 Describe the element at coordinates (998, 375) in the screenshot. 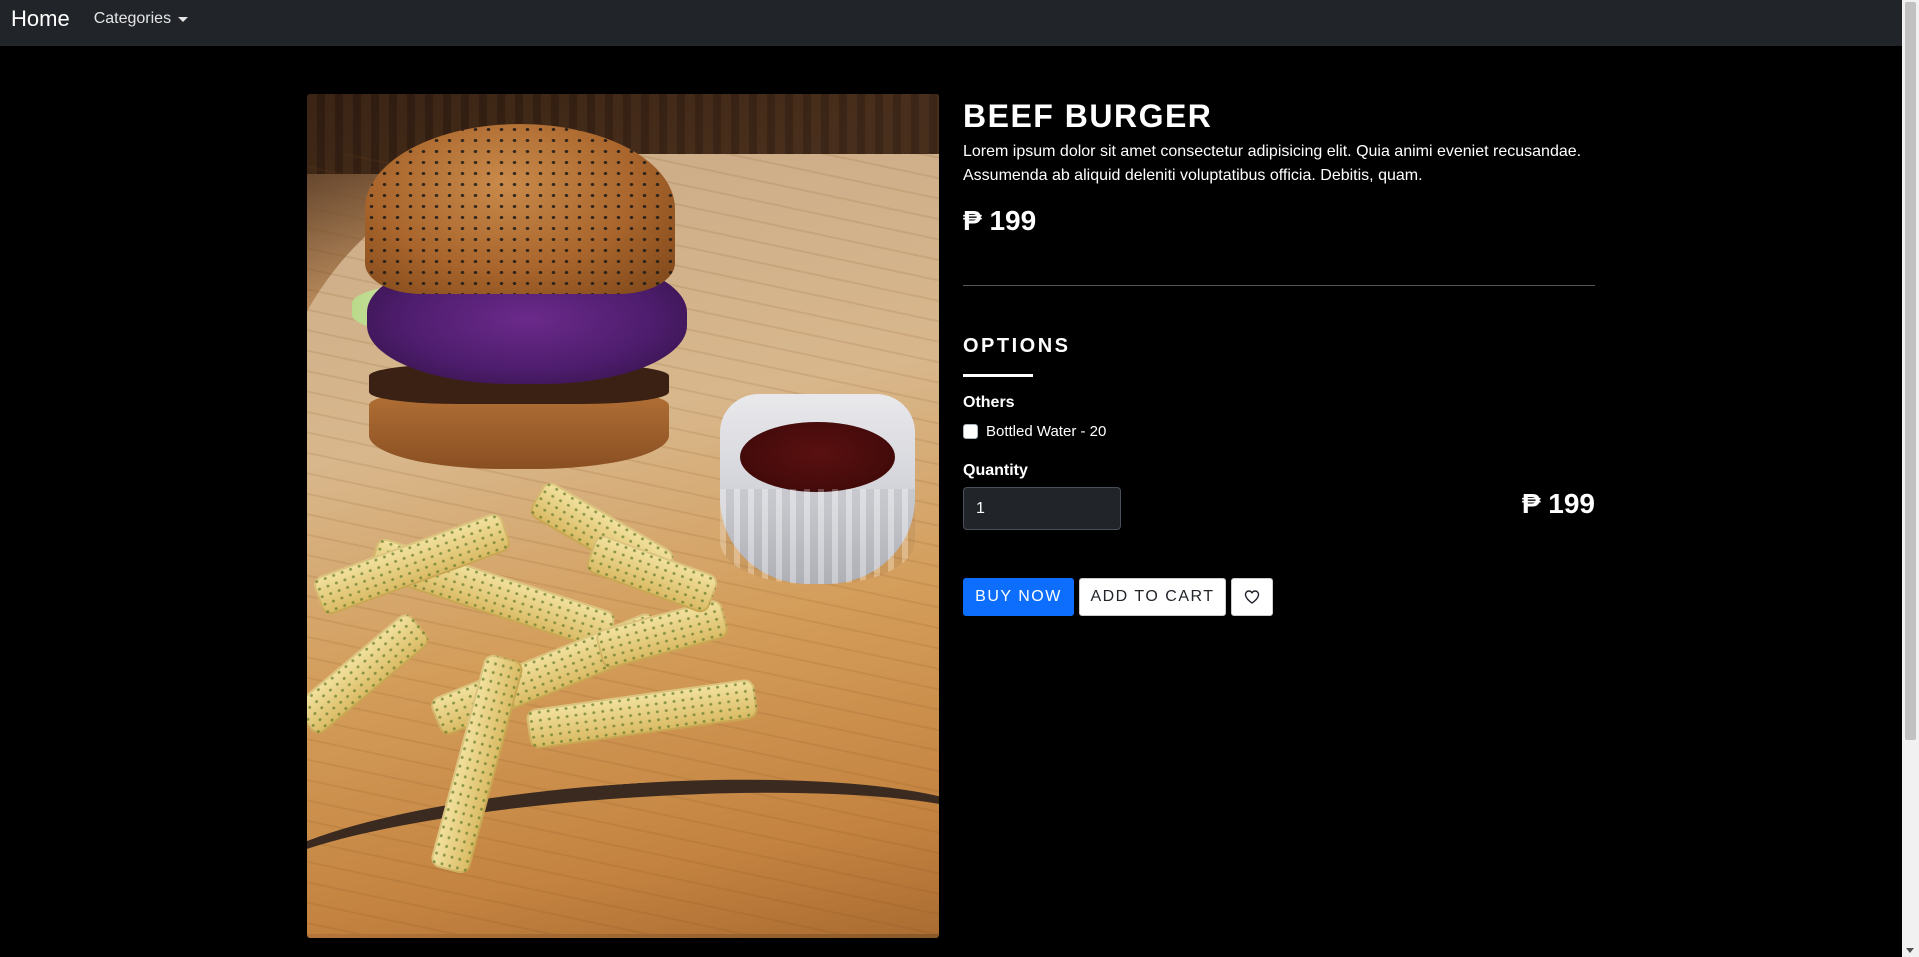

I see `options-heading-underline` at that location.